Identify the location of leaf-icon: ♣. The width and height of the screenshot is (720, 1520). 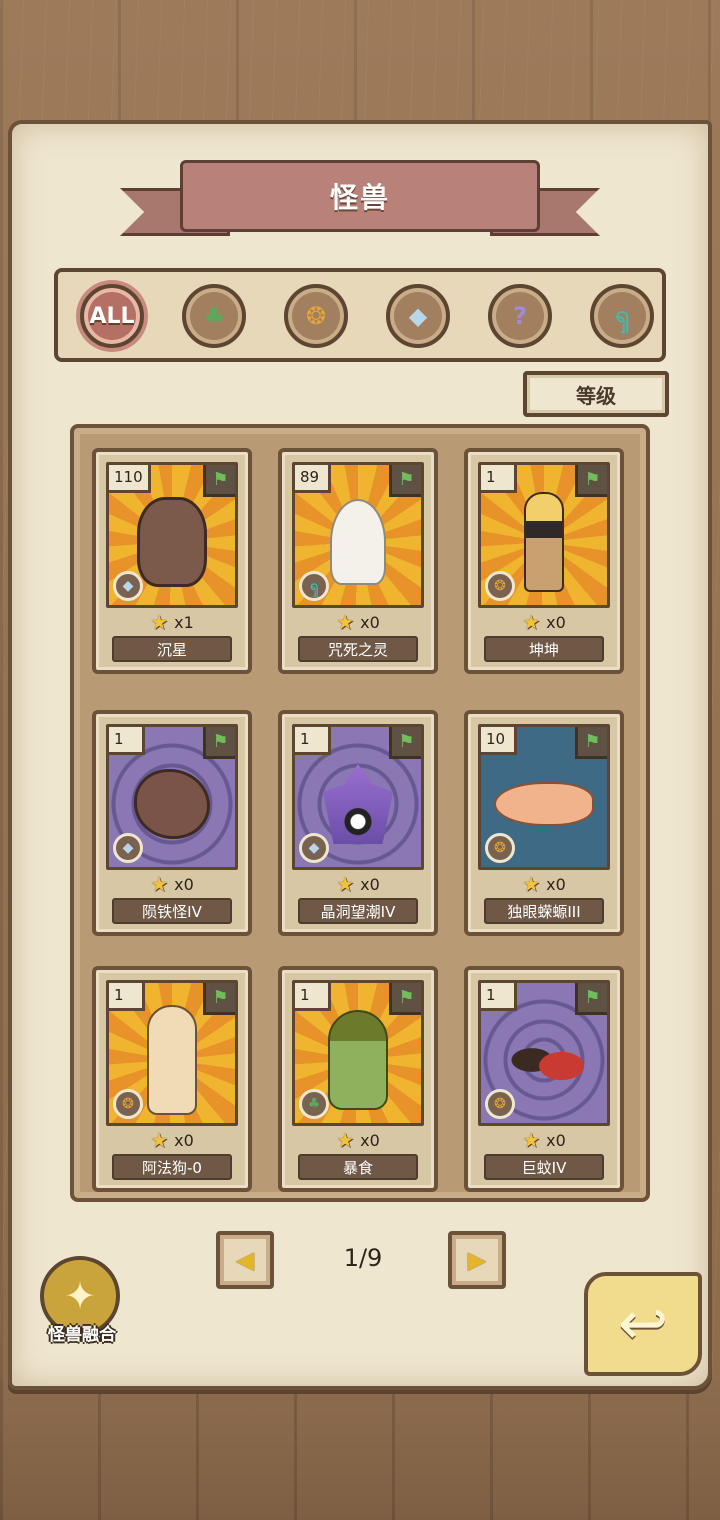
(214, 316).